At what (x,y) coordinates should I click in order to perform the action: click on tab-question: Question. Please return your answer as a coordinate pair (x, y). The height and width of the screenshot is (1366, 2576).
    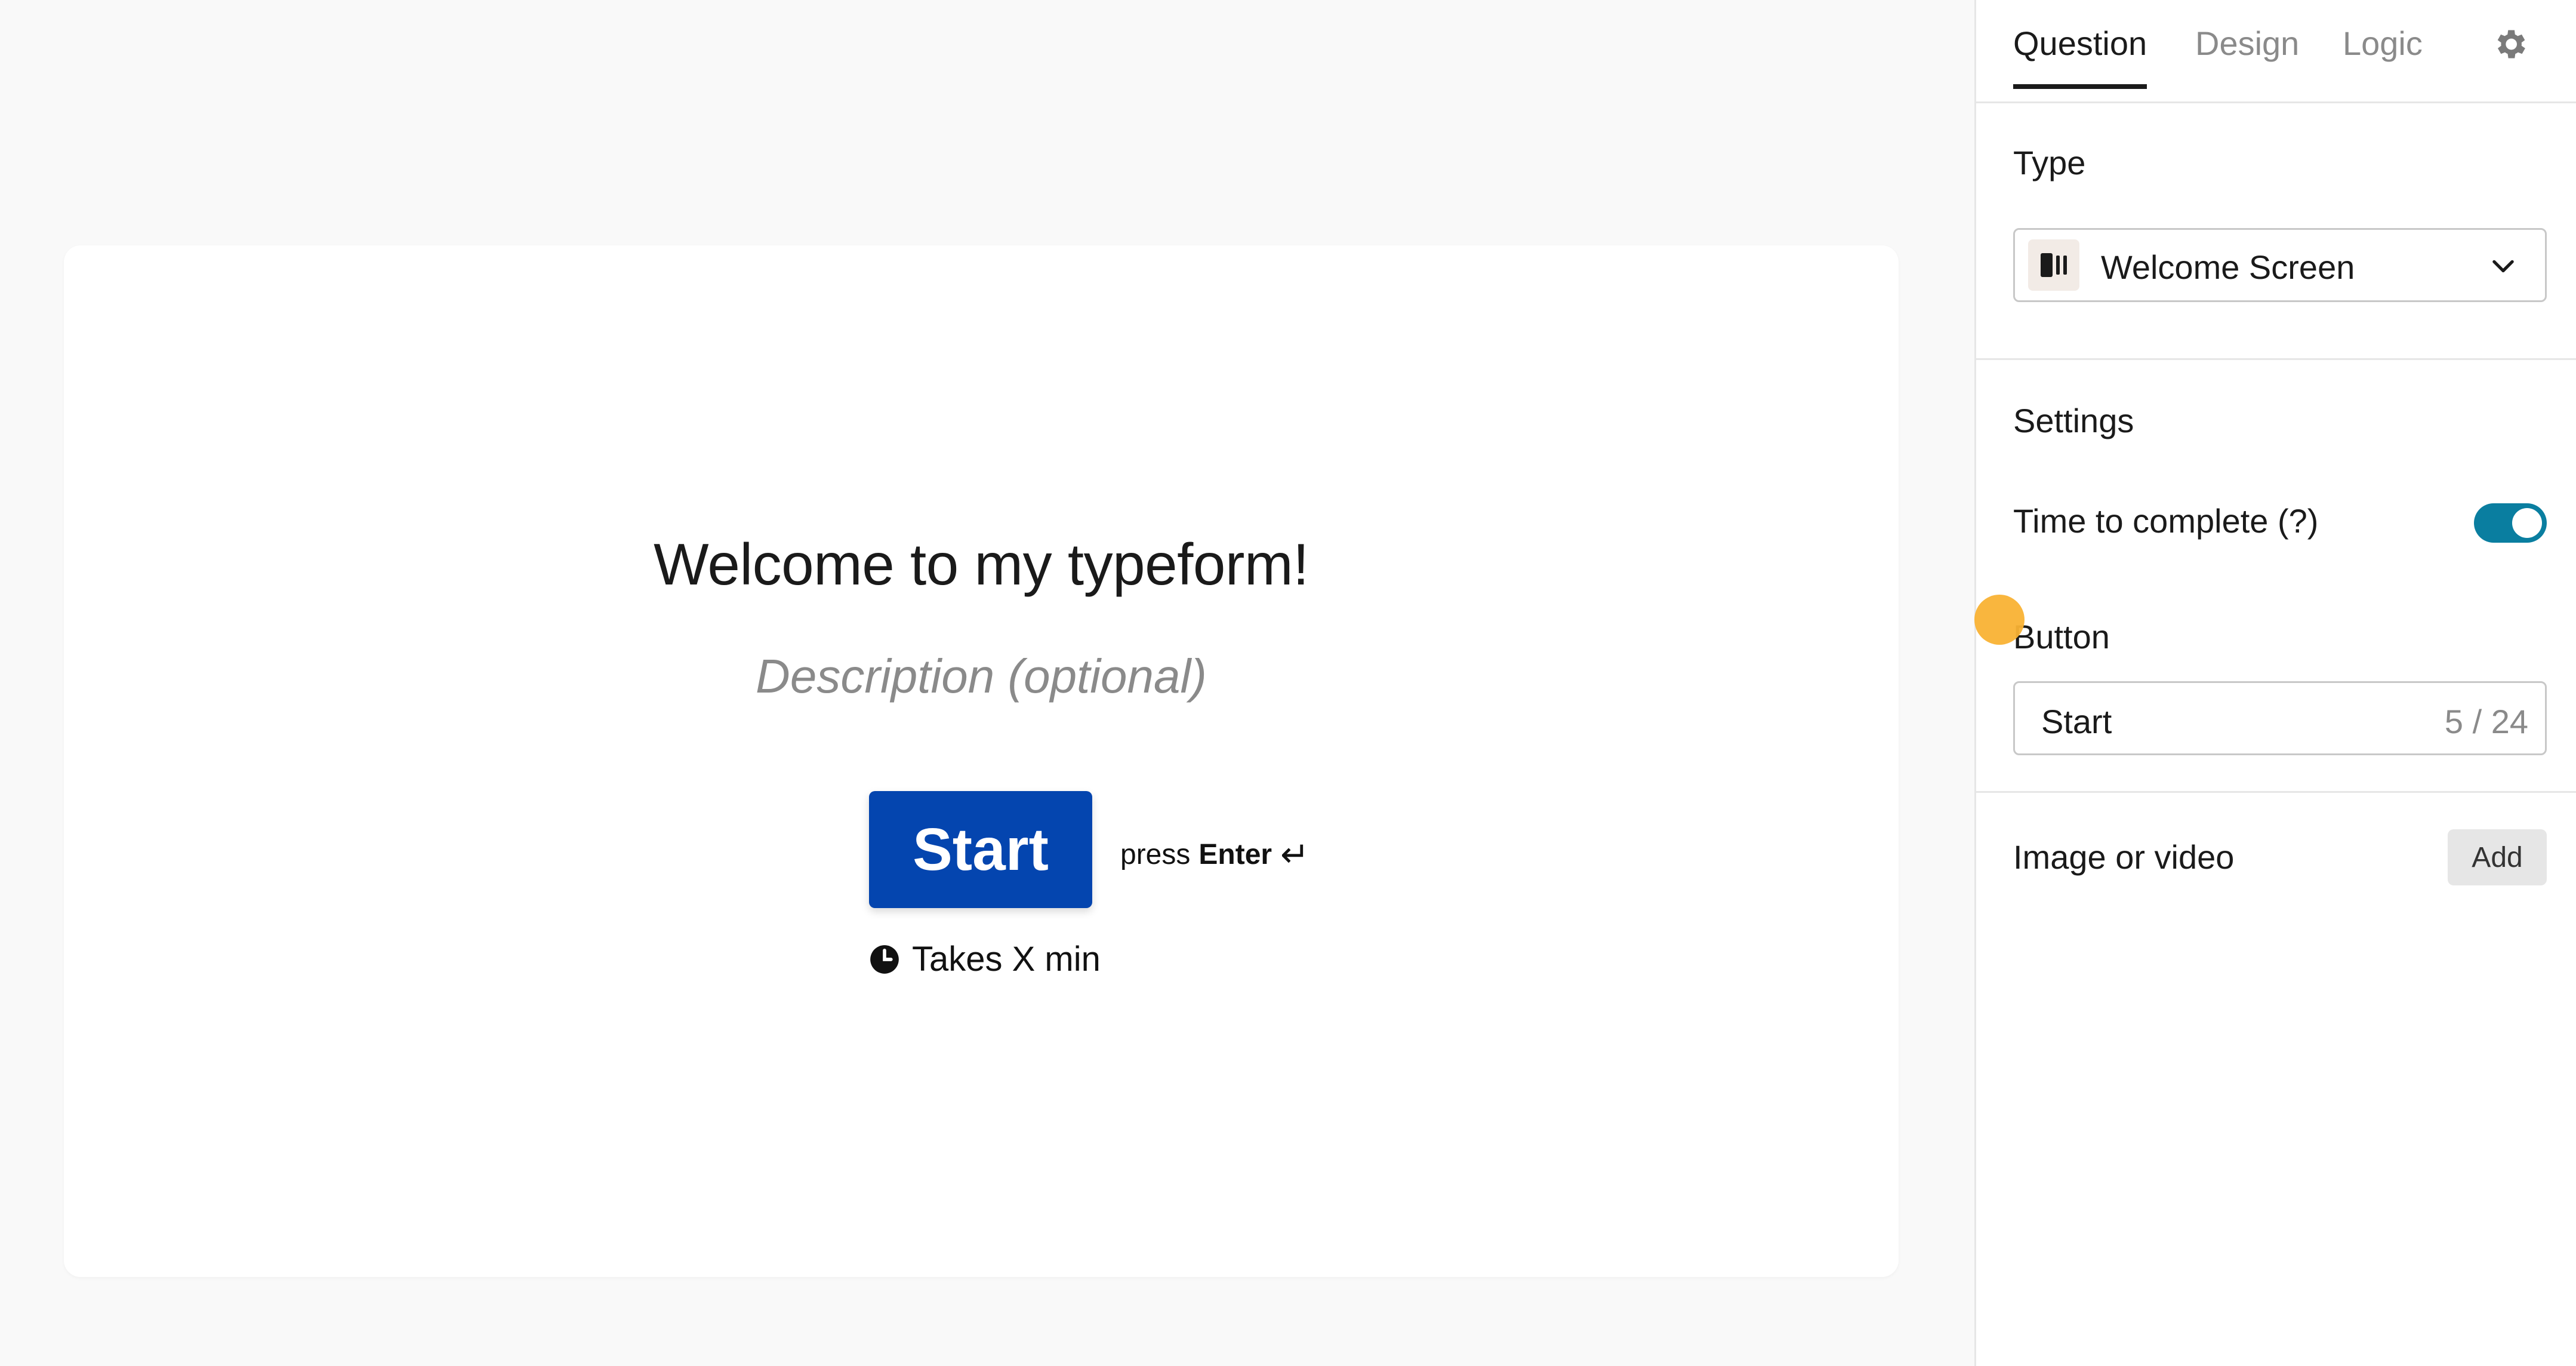
    Looking at the image, I should click on (2080, 56).